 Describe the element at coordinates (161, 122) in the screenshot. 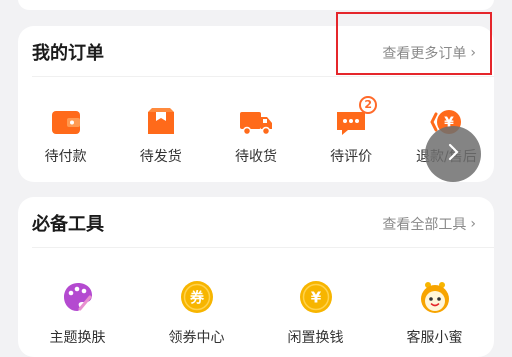

I see `package-icon` at that location.